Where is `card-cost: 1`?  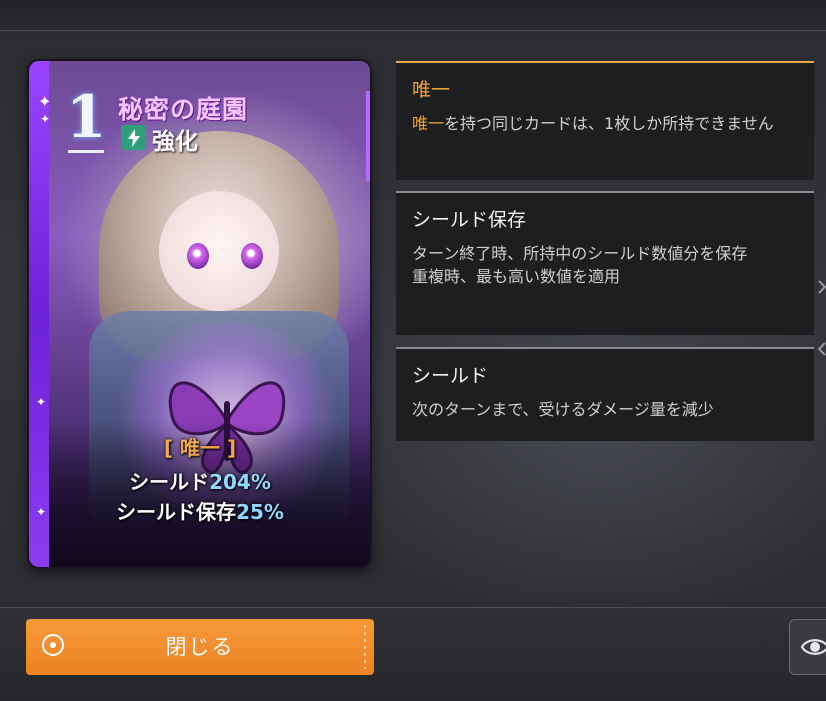
card-cost: 1 is located at coordinates (86, 117).